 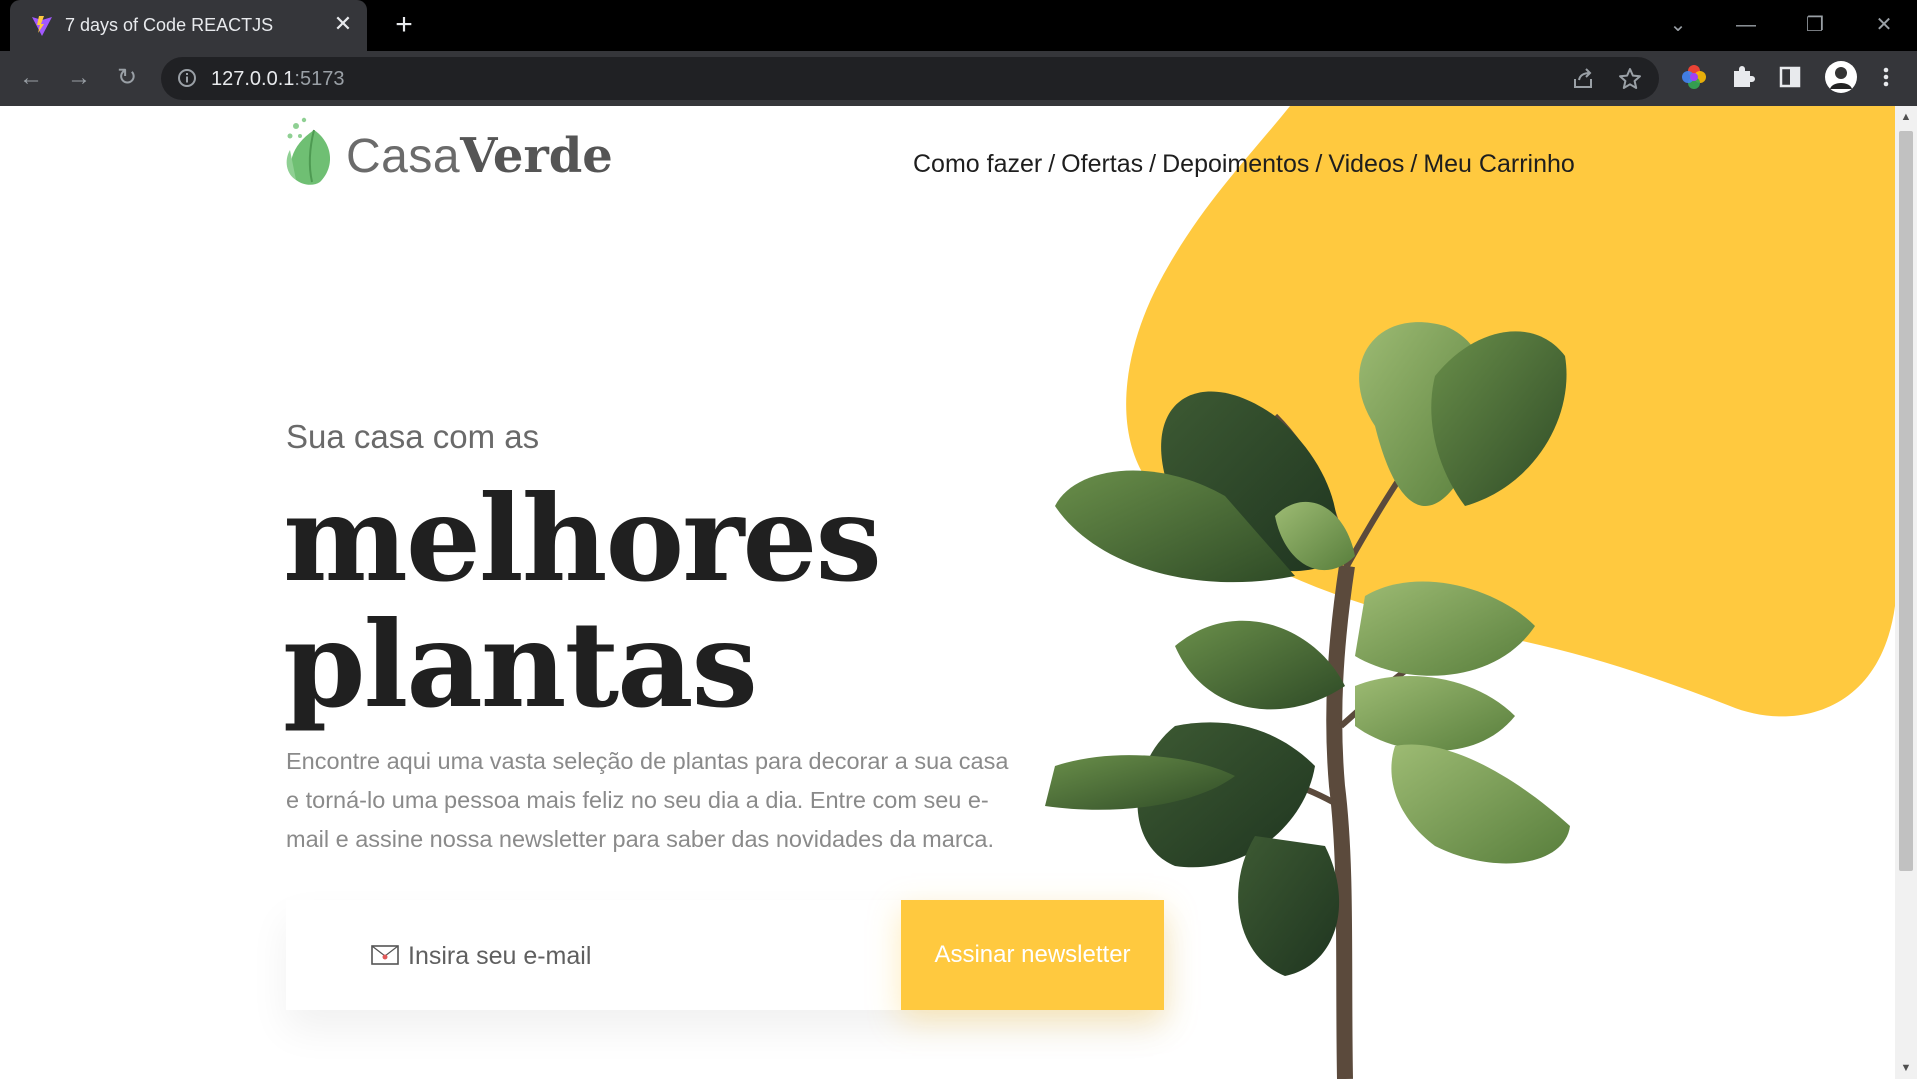 What do you see at coordinates (1583, 79) in the screenshot?
I see `share-icon` at bounding box center [1583, 79].